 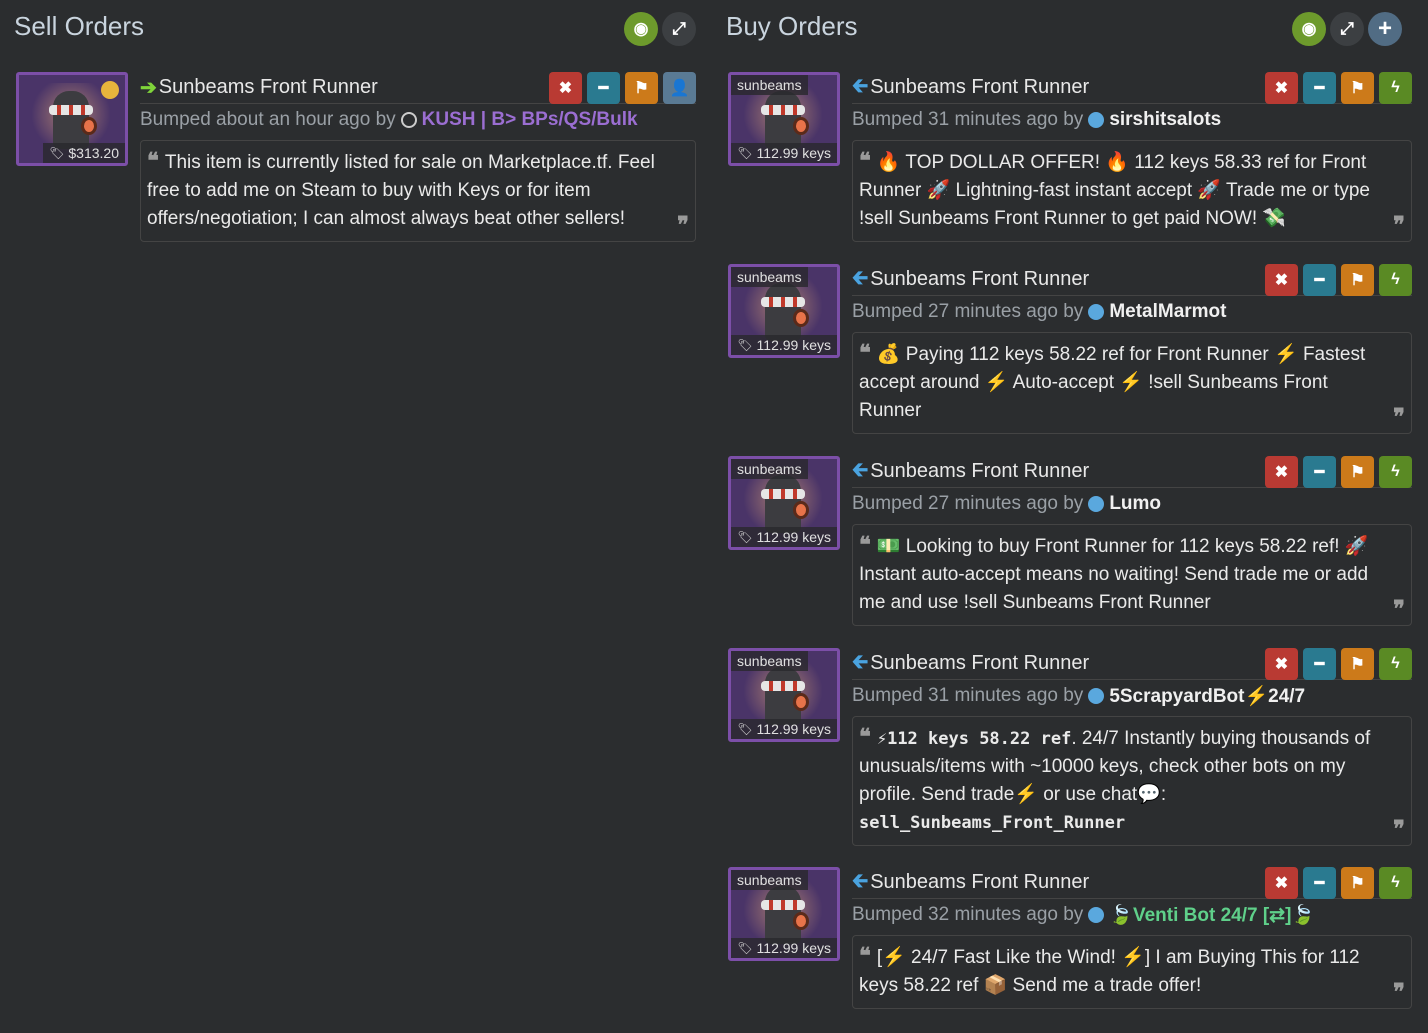 I want to click on user-plus-icon: 👤, so click(x=679, y=88).